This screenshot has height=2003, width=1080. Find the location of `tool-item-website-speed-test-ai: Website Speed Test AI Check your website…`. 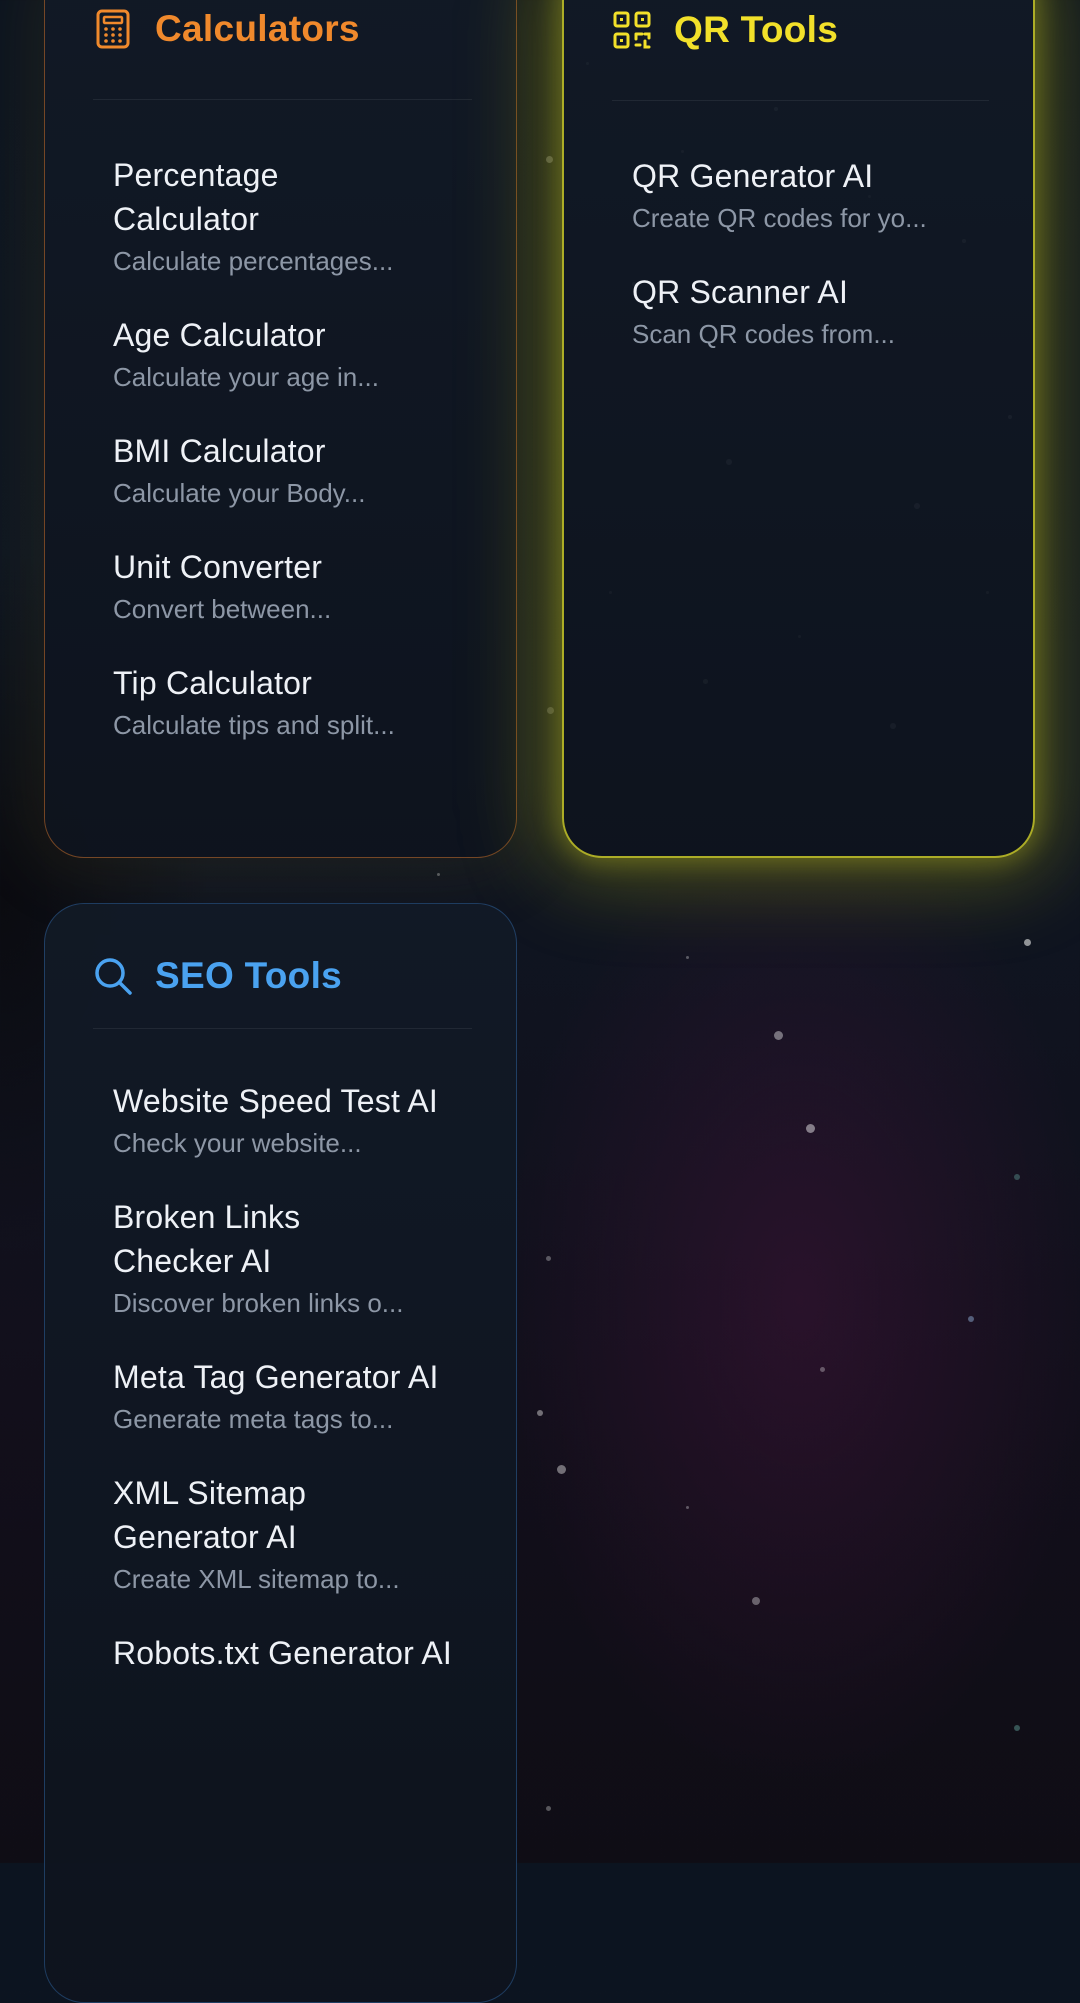

tool-item-website-speed-test-ai: Website Speed Test AI Check your website… is located at coordinates (294, 1120).